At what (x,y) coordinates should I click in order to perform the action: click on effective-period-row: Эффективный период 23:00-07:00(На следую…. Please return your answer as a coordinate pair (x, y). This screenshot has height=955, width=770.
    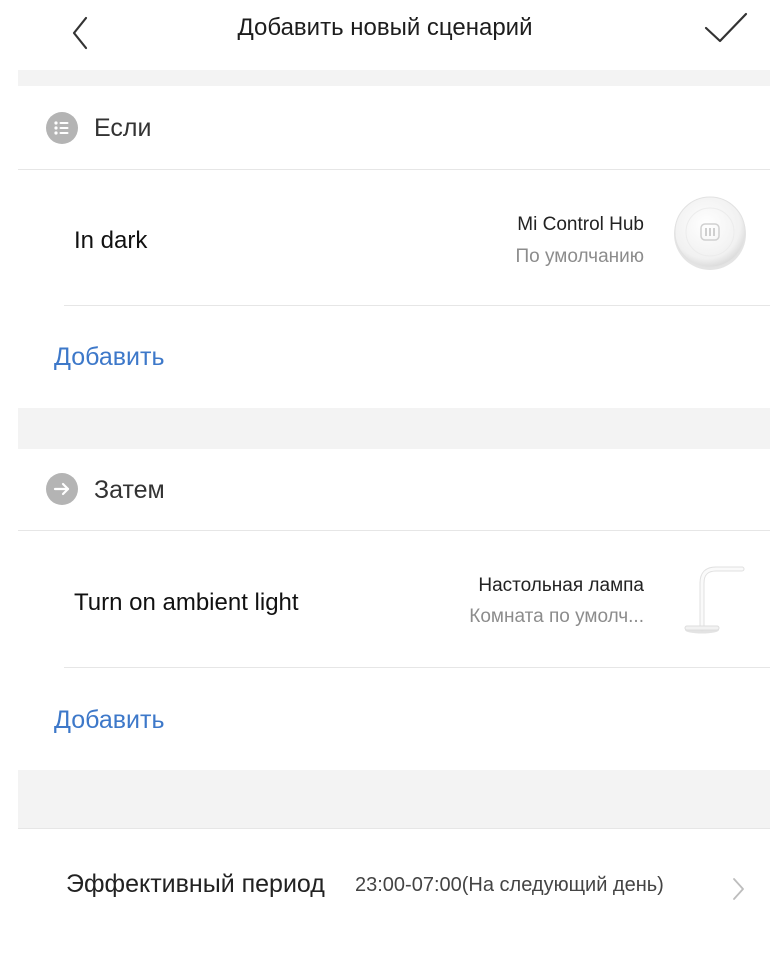
    Looking at the image, I should click on (394, 892).